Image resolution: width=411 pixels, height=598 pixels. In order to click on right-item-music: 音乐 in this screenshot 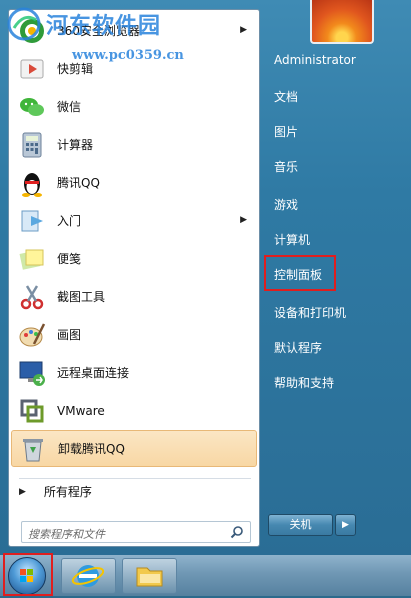, I will do `click(286, 166)`.